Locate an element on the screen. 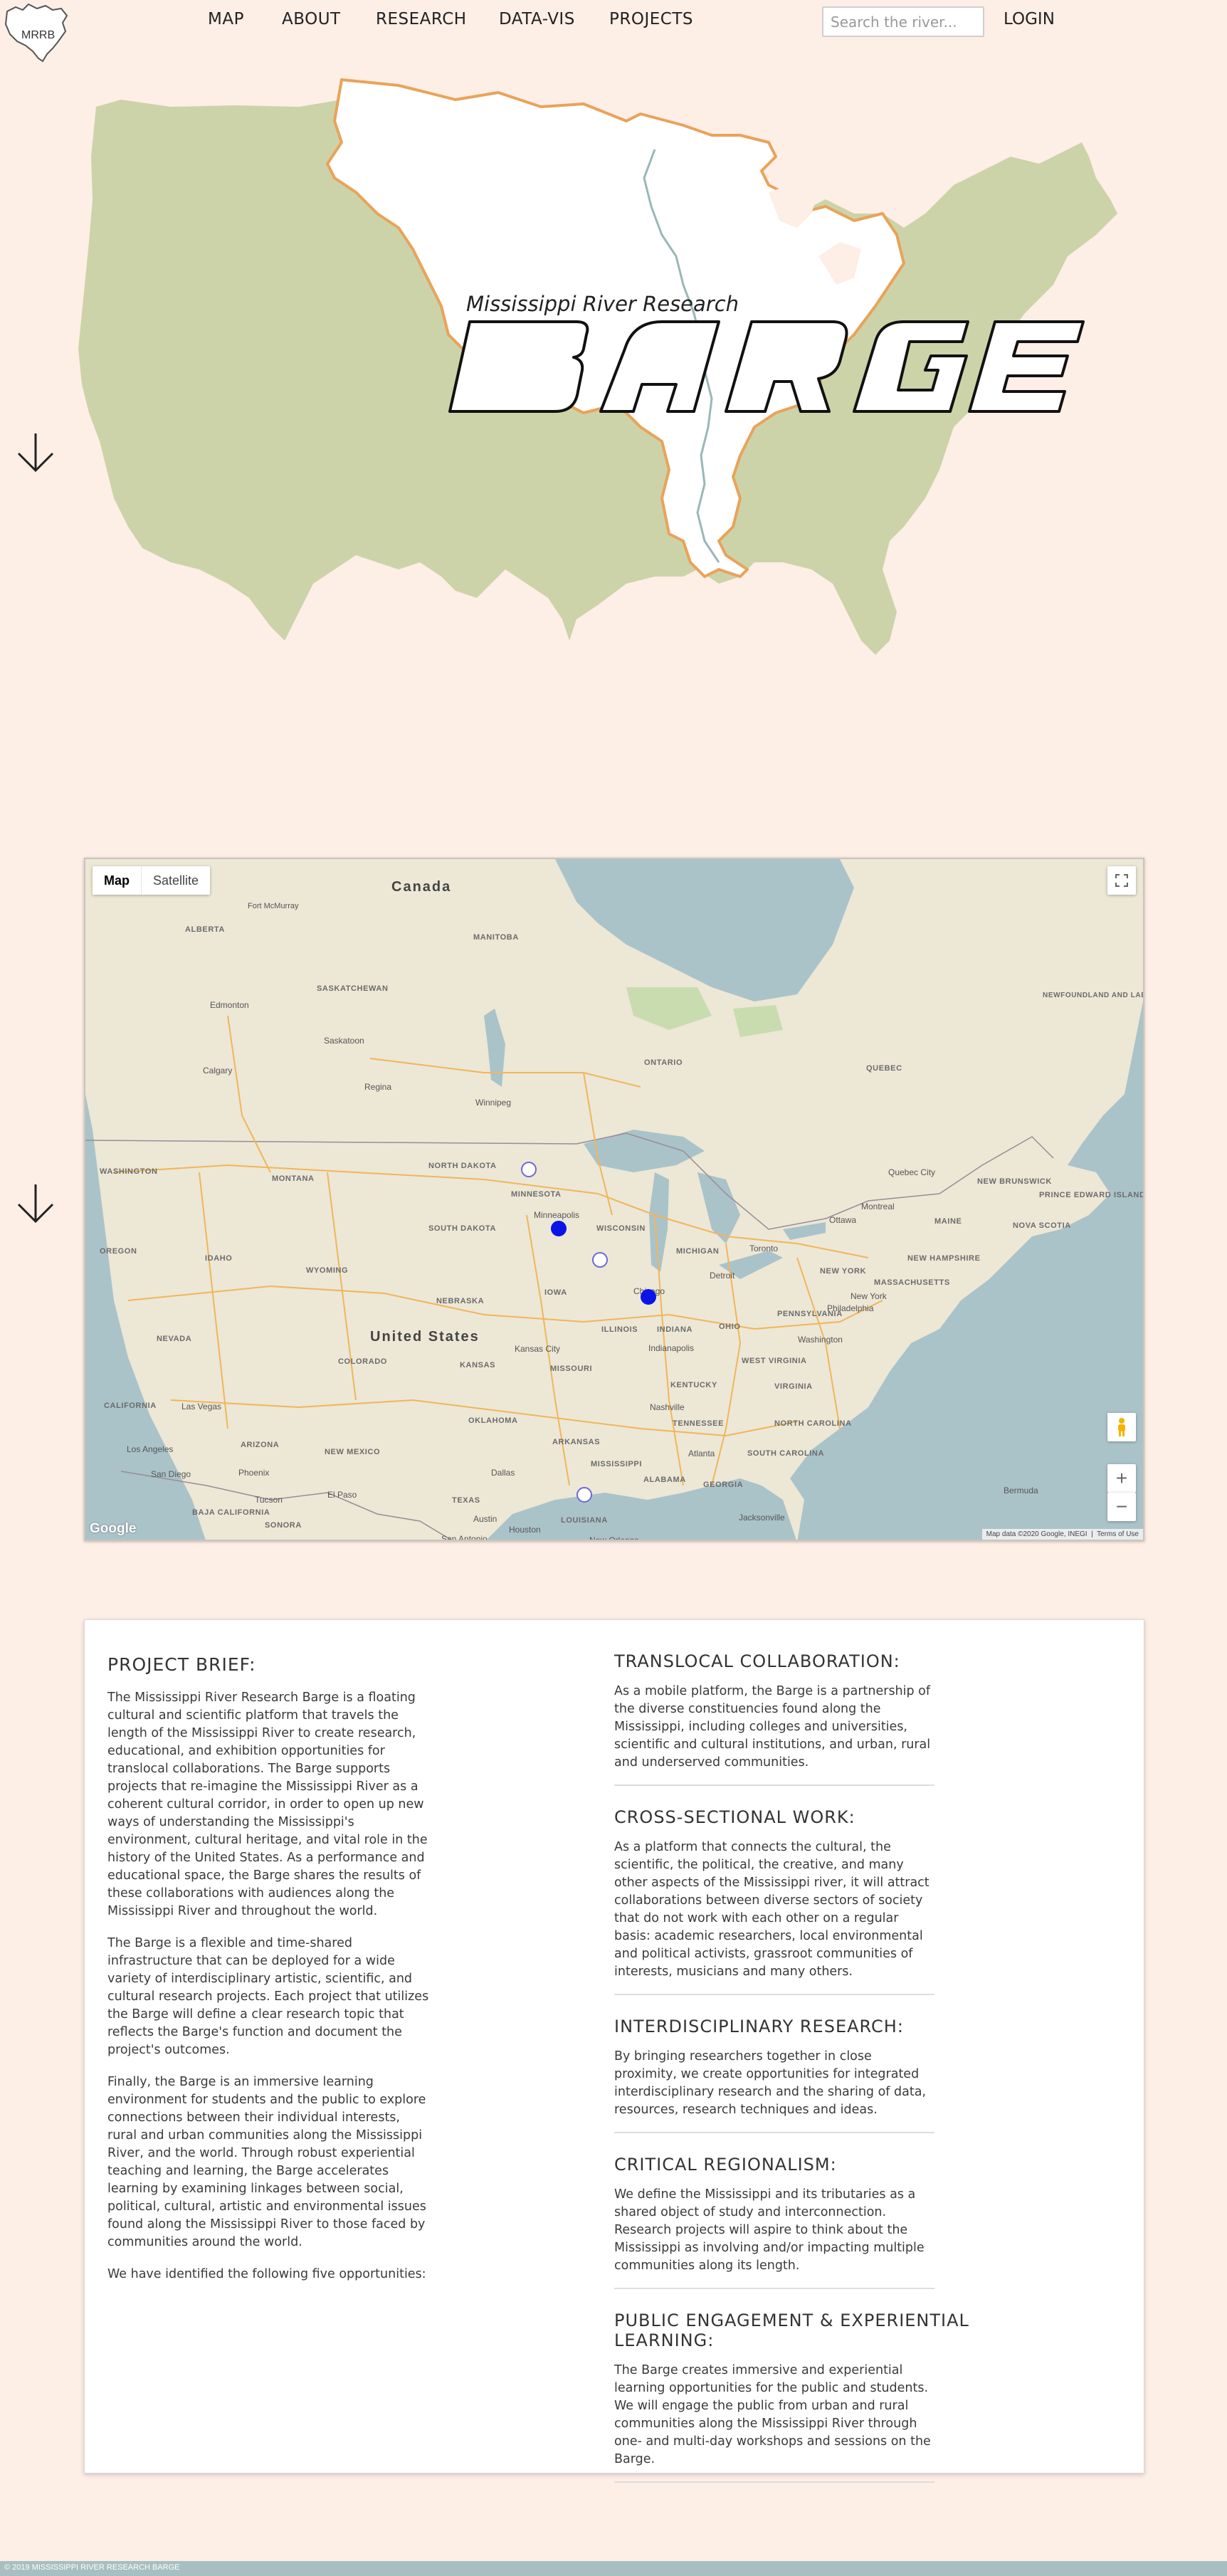  map-label-state: SASKATCHEWAN is located at coordinates (353, 989).